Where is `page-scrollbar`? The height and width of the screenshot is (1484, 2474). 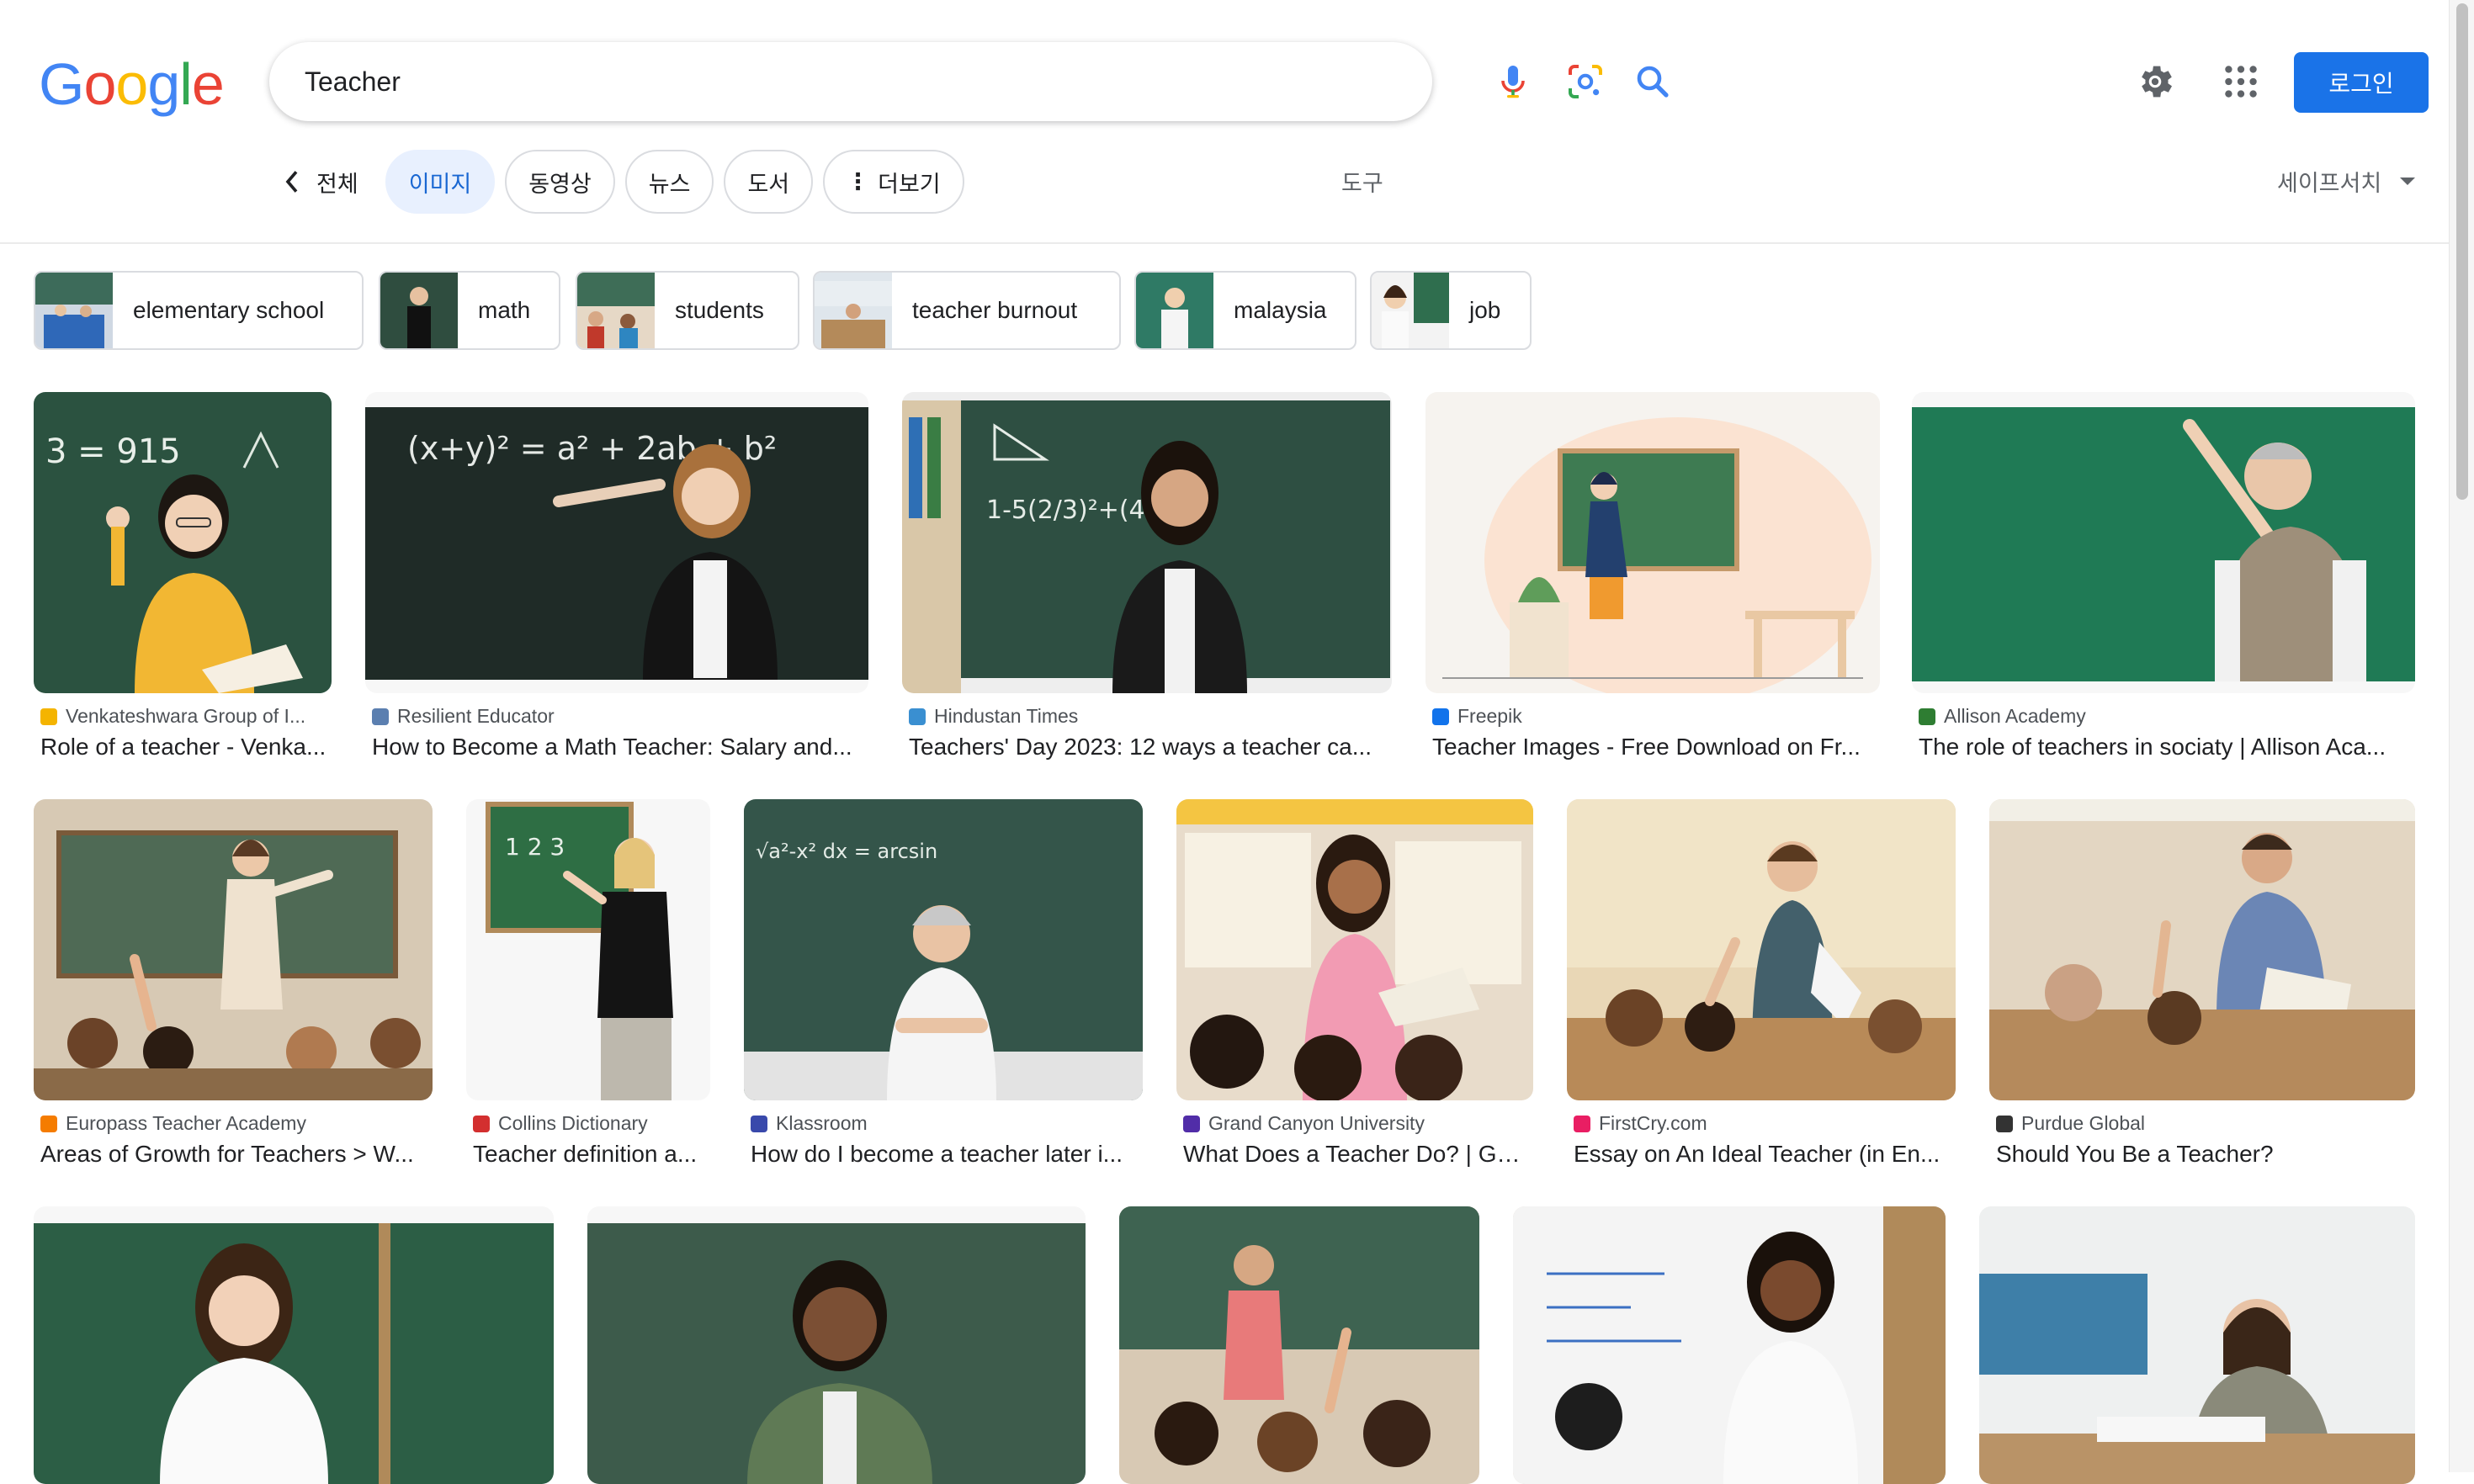 page-scrollbar is located at coordinates (2461, 736).